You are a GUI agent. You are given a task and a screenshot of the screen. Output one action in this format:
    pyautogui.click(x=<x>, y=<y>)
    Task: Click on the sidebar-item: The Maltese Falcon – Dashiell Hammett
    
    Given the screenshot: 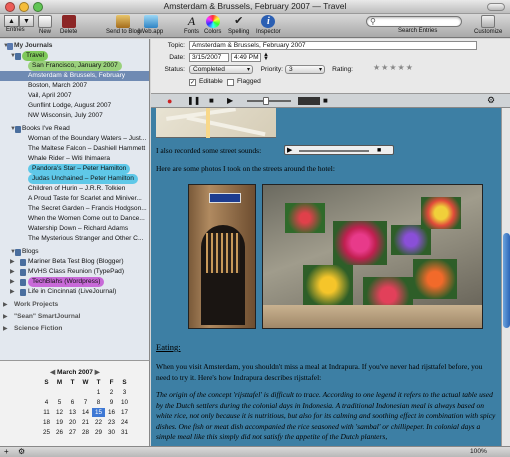 What is the action you would take?
    pyautogui.click(x=74, y=149)
    